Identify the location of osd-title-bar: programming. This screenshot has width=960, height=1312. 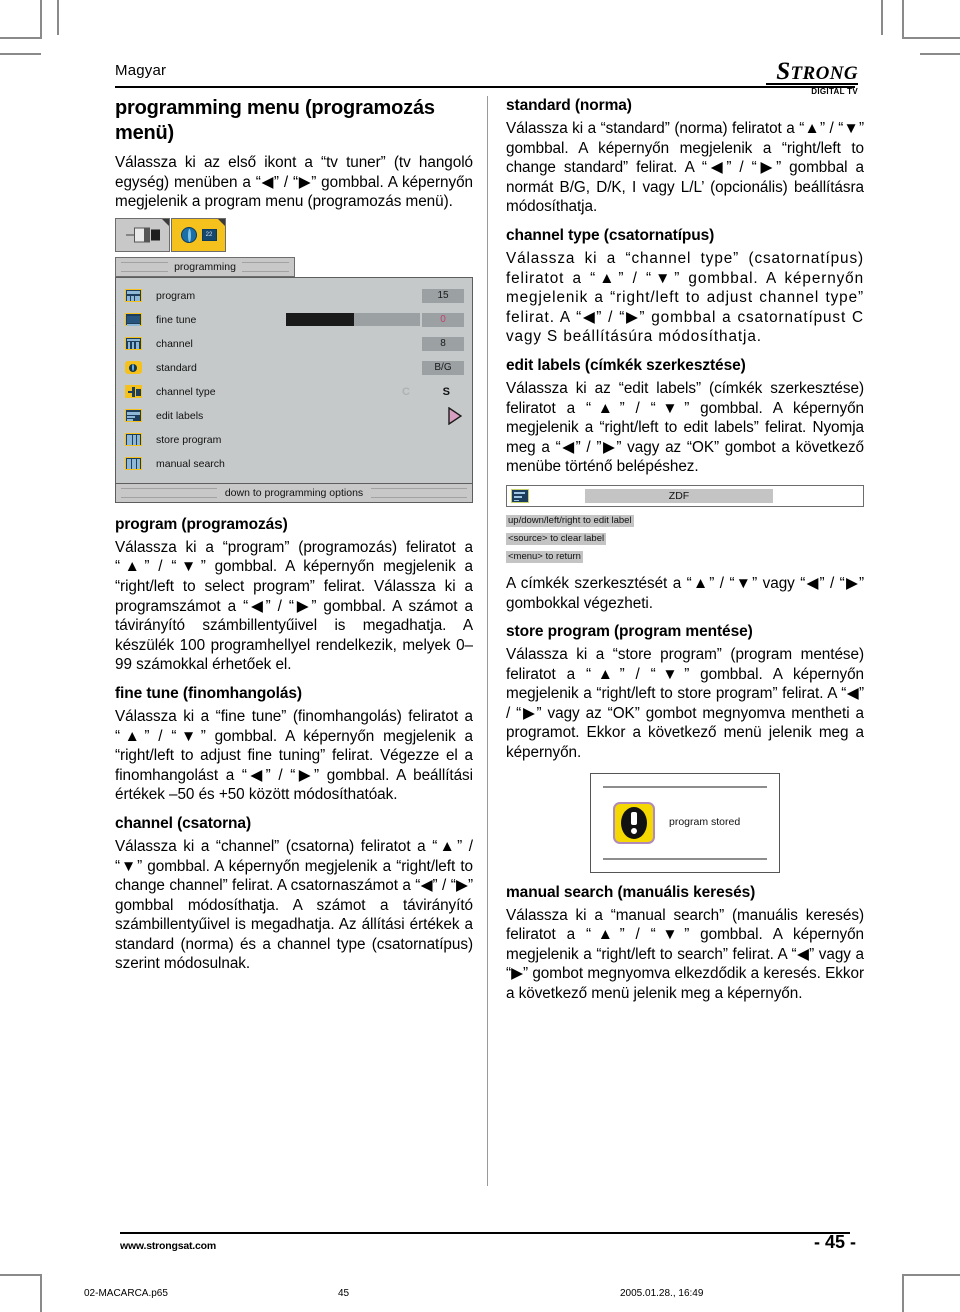
(205, 266).